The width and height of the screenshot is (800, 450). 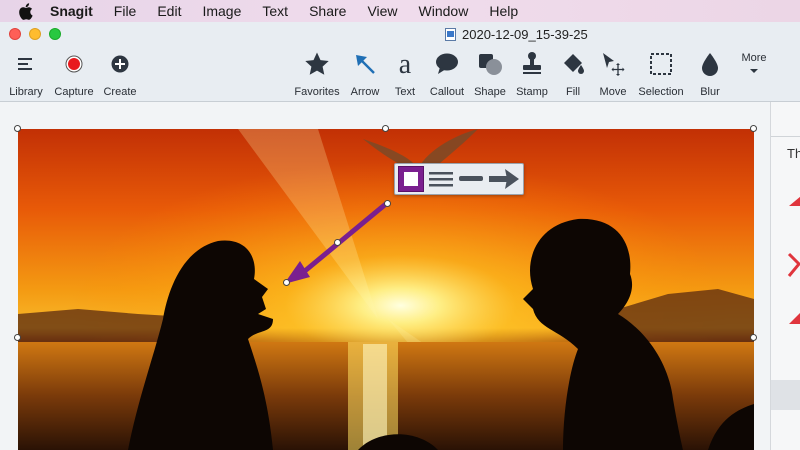 What do you see at coordinates (503, 11) in the screenshot?
I see `menu-help: Help` at bounding box center [503, 11].